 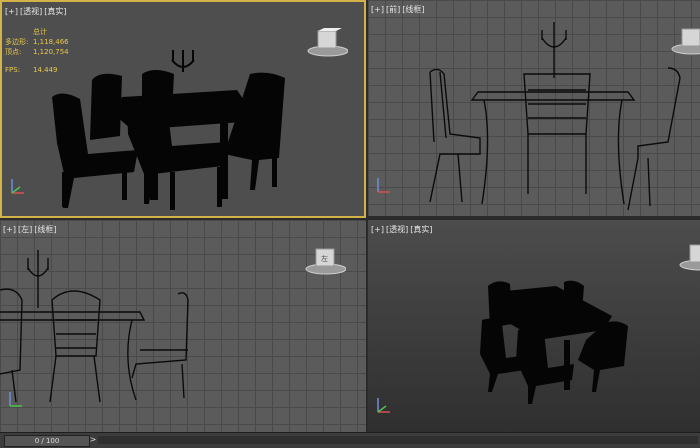 I want to click on viewcube-icon: 左, so click(x=324, y=261).